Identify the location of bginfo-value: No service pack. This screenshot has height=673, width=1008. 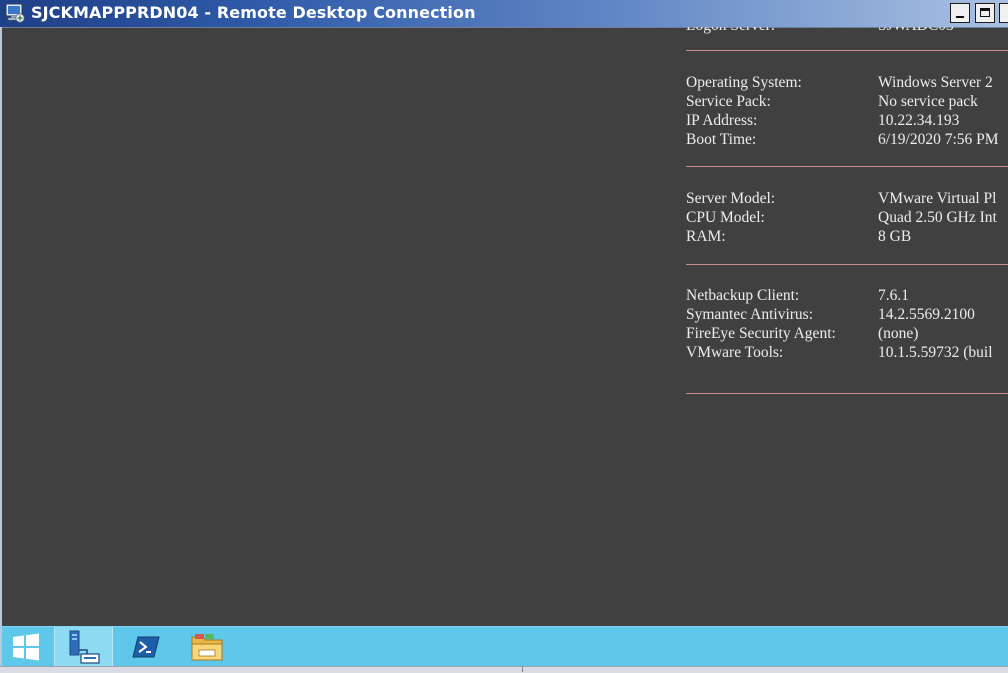
(928, 101).